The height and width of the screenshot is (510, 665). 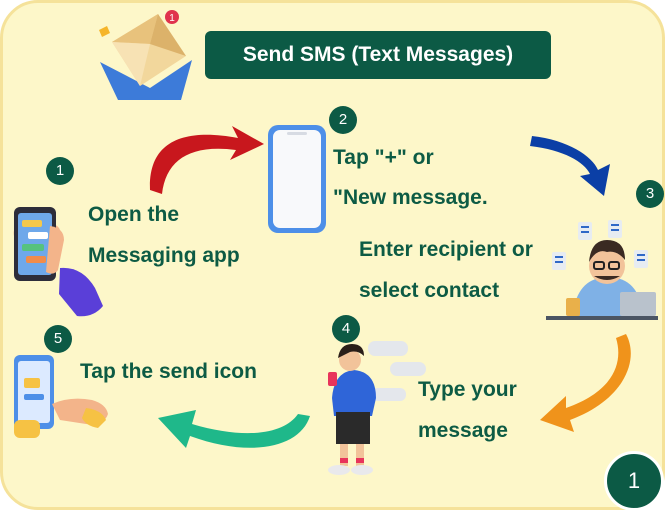 What do you see at coordinates (234, 429) in the screenshot?
I see `arrow-green-icon` at bounding box center [234, 429].